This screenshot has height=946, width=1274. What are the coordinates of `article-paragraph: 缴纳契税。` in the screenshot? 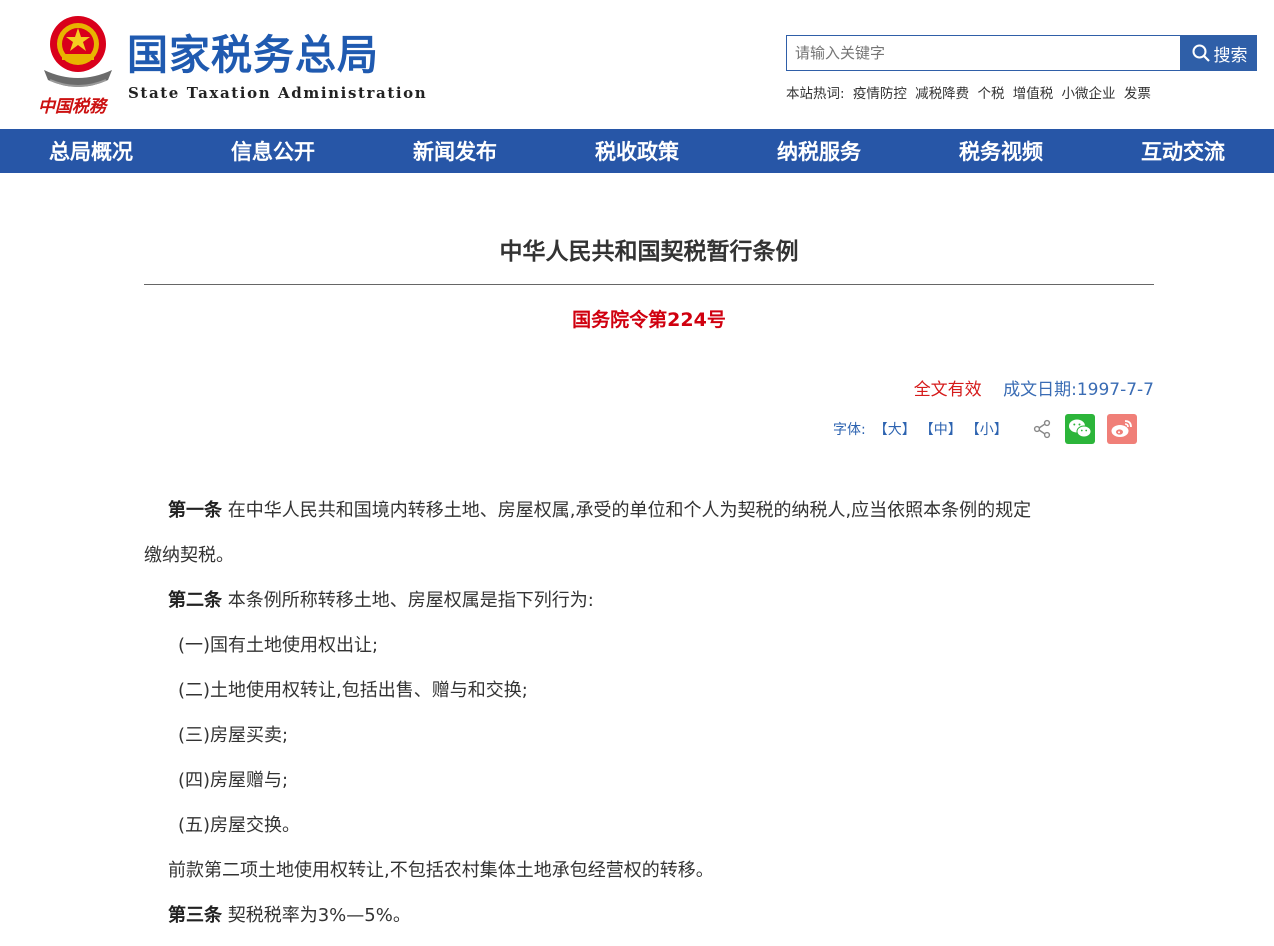 It's located at (189, 555).